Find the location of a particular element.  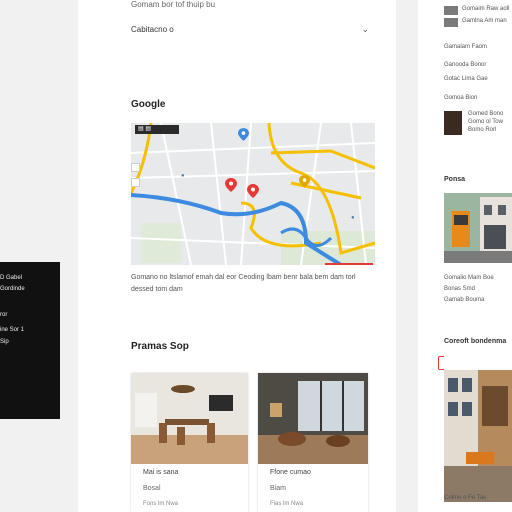

listing-card: Ffone cumao Biam Fias lm Nwa is located at coordinates (313, 442).